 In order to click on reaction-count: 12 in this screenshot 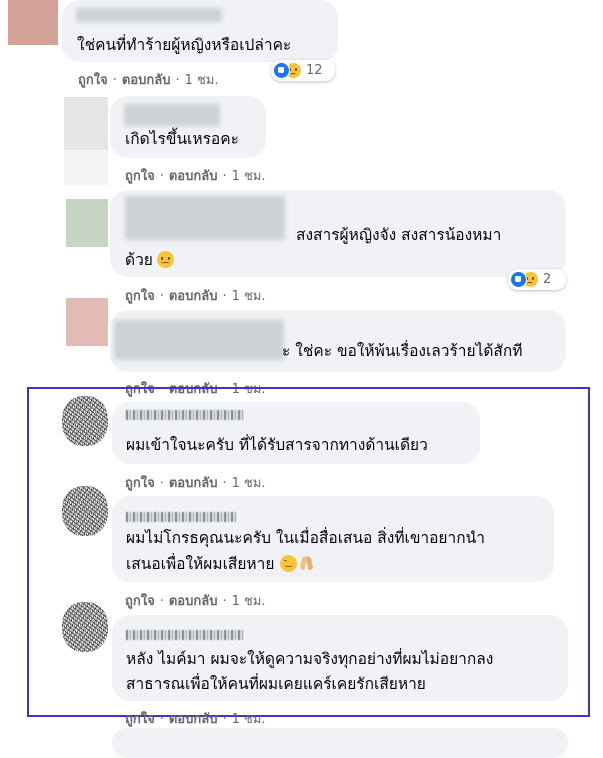, I will do `click(314, 70)`.